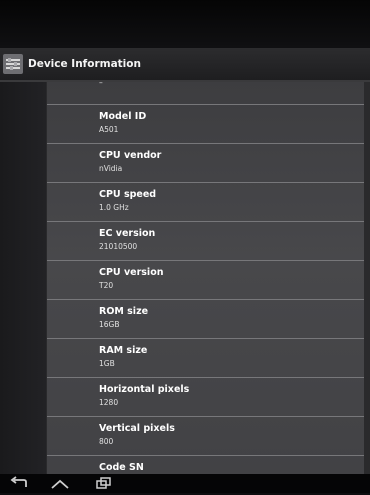 This screenshot has height=495, width=370. Describe the element at coordinates (121, 467) in the screenshot. I see `list-item-label: Code SN` at that location.